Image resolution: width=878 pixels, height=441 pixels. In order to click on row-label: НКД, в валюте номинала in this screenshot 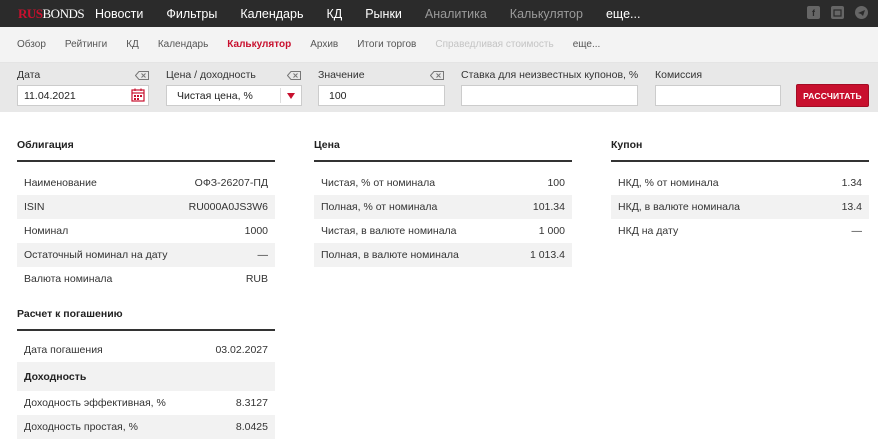, I will do `click(679, 207)`.